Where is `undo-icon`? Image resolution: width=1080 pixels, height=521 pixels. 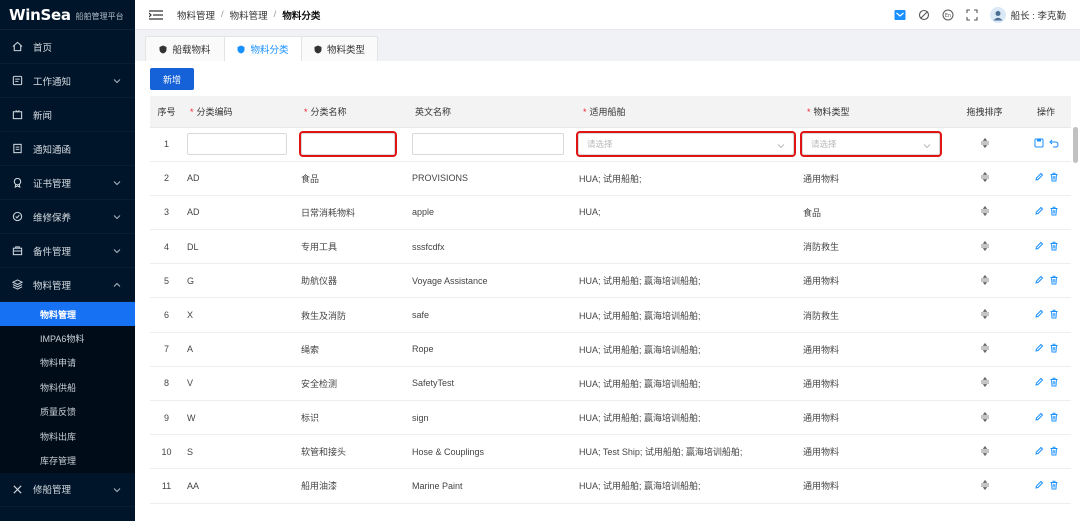 undo-icon is located at coordinates (1053, 144).